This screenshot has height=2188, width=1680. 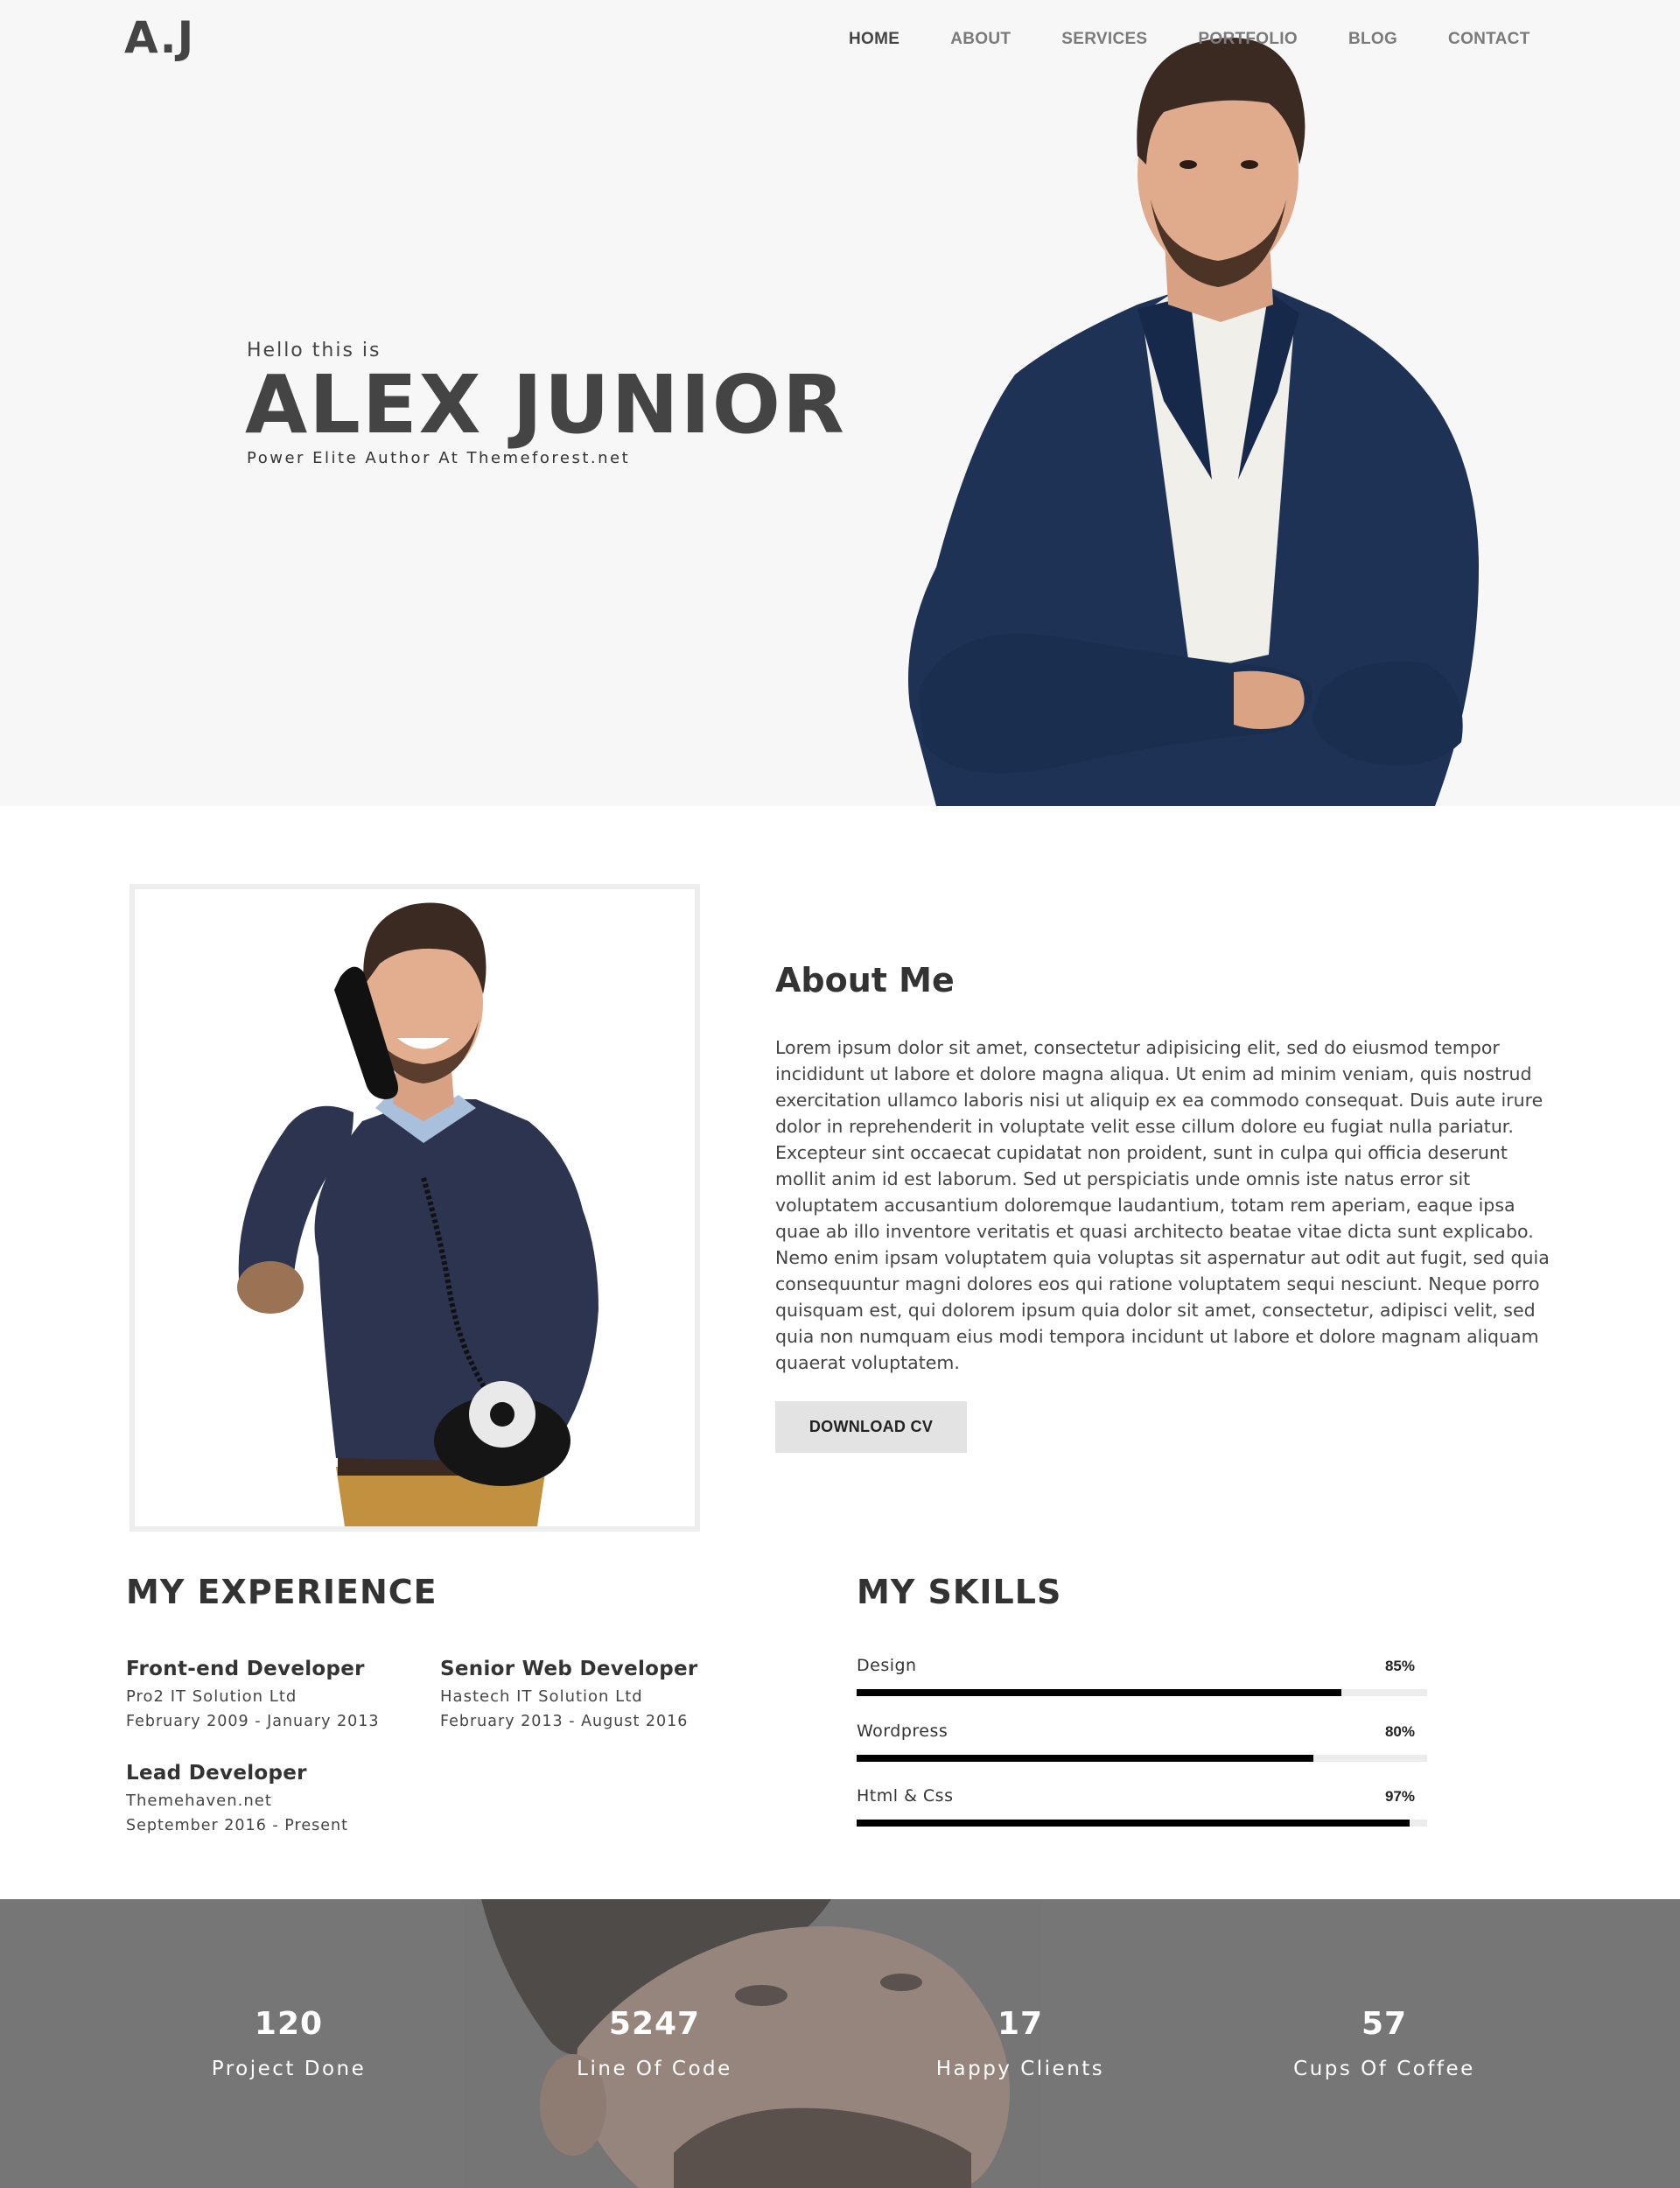 I want to click on experience-dates: February 2009 - January 2013, so click(x=253, y=1721).